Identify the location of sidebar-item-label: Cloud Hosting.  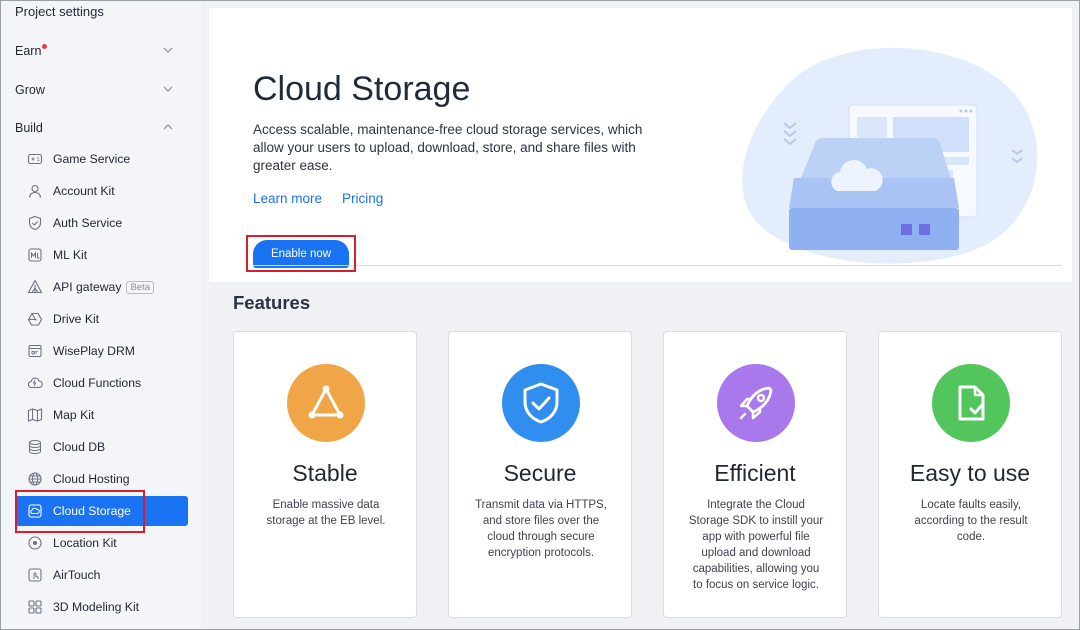
(91, 479).